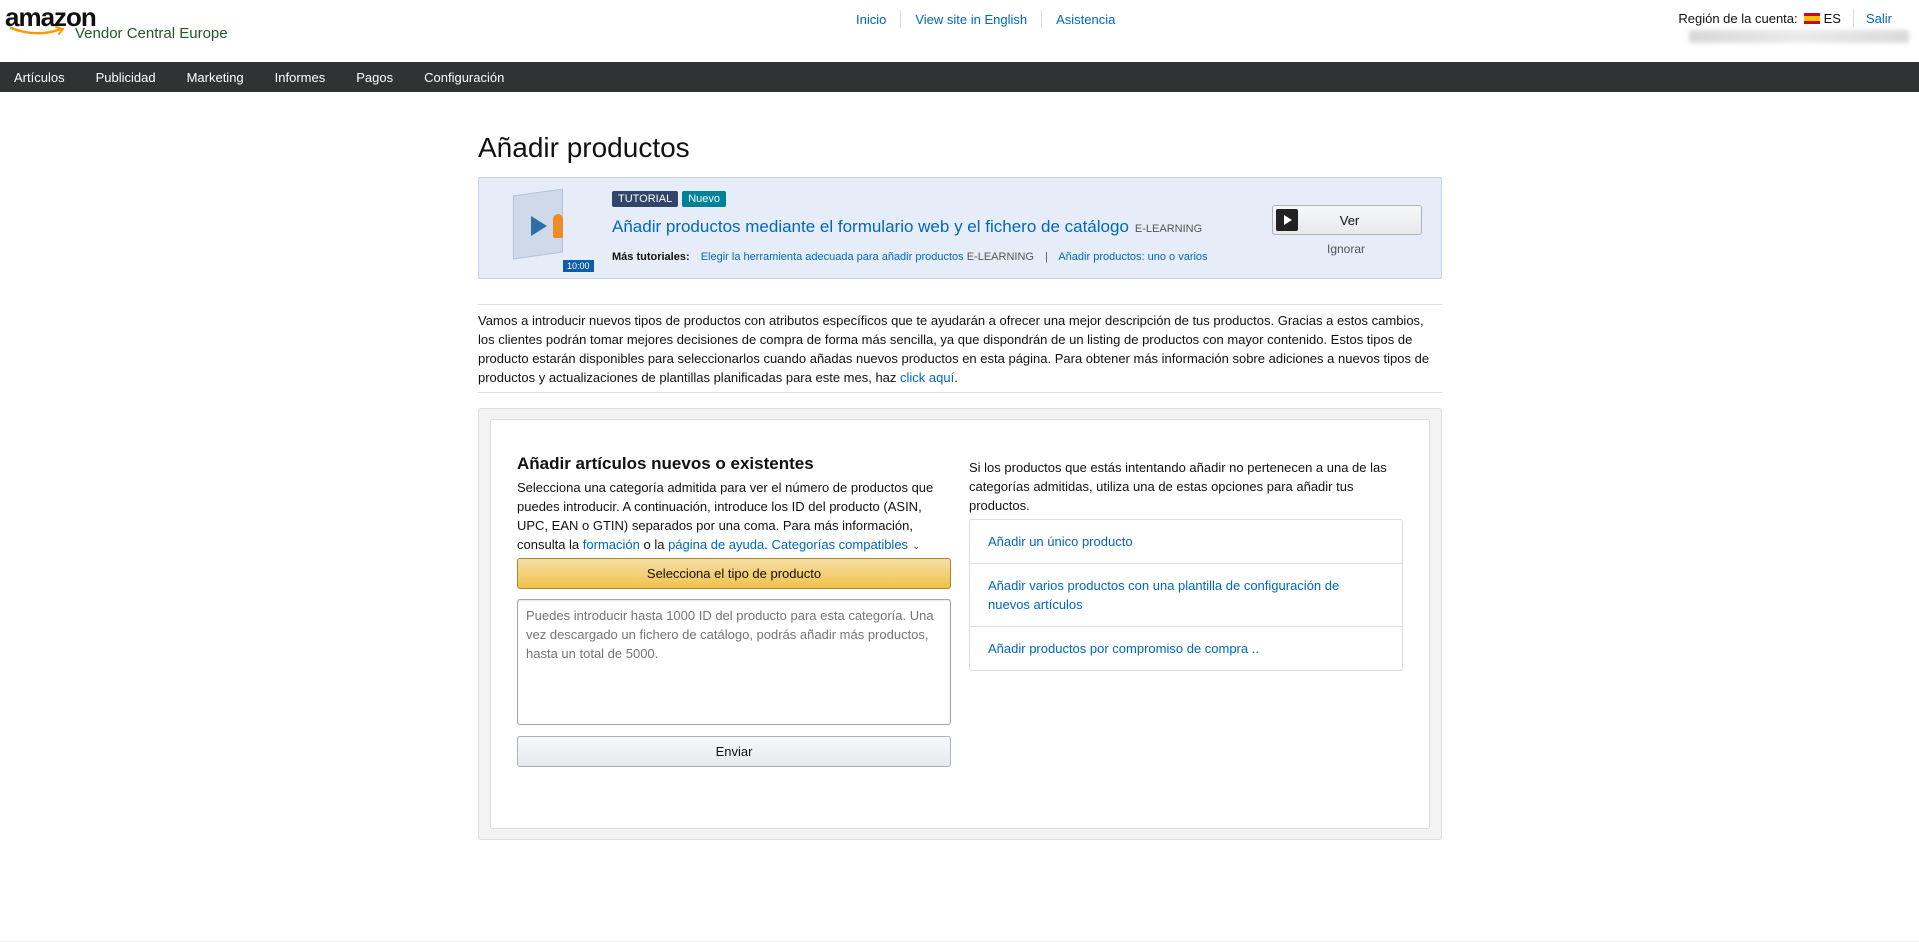 The image size is (1919, 942). What do you see at coordinates (916, 546) in the screenshot?
I see `chevron-down-icon: ⌄` at bounding box center [916, 546].